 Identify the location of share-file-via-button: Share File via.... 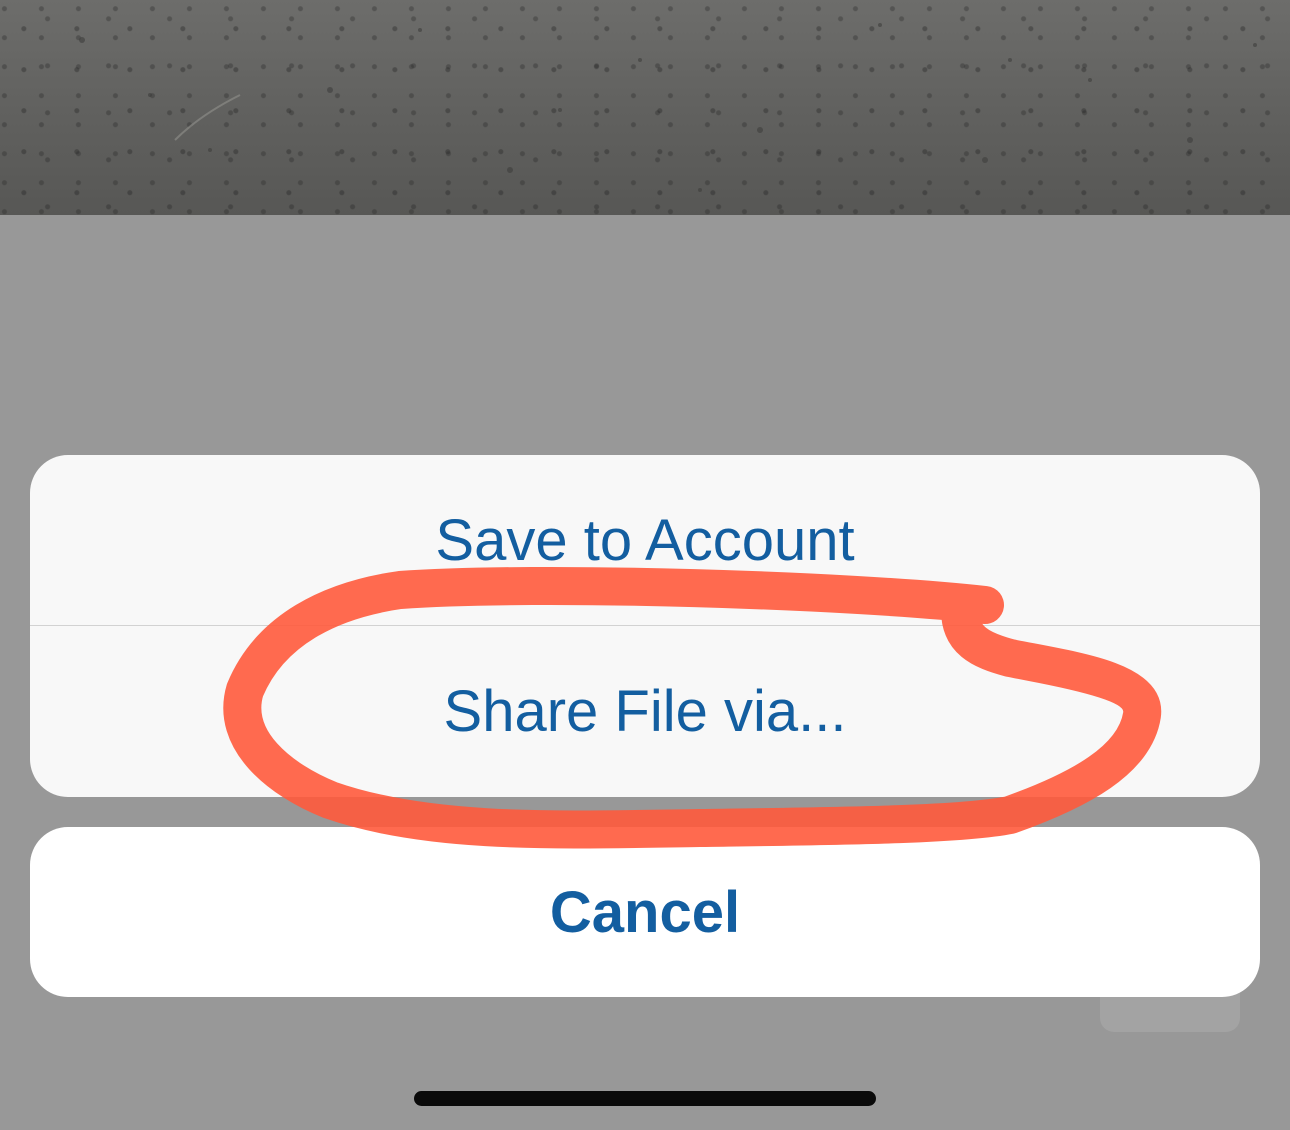
(645, 711).